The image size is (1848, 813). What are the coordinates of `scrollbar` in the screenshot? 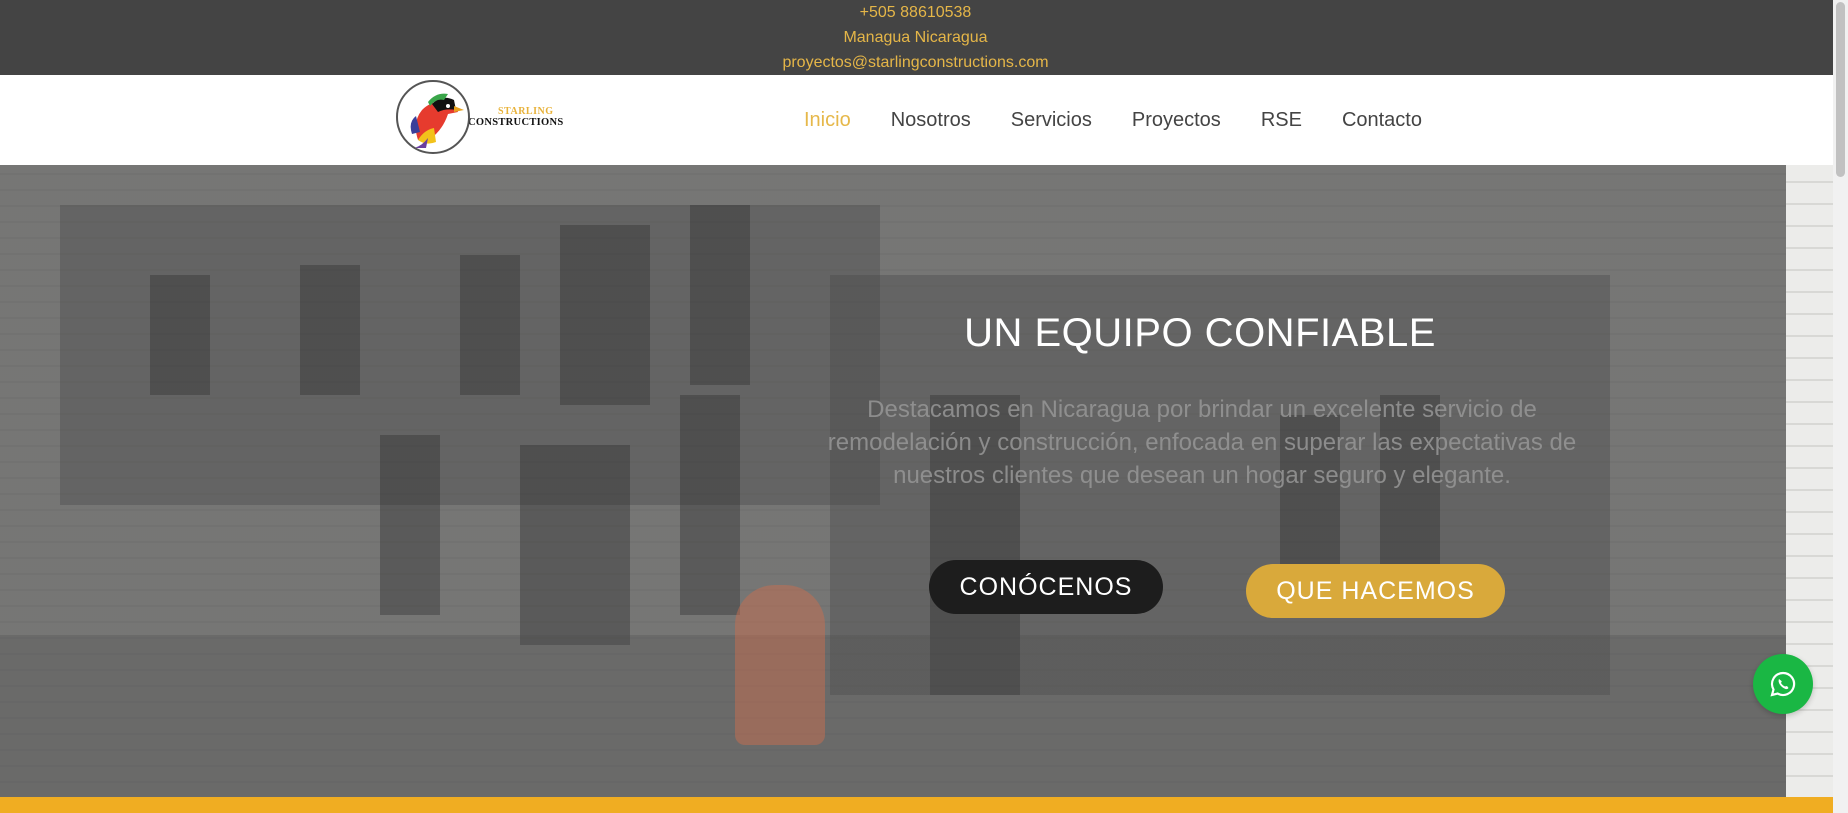 It's located at (1840, 406).